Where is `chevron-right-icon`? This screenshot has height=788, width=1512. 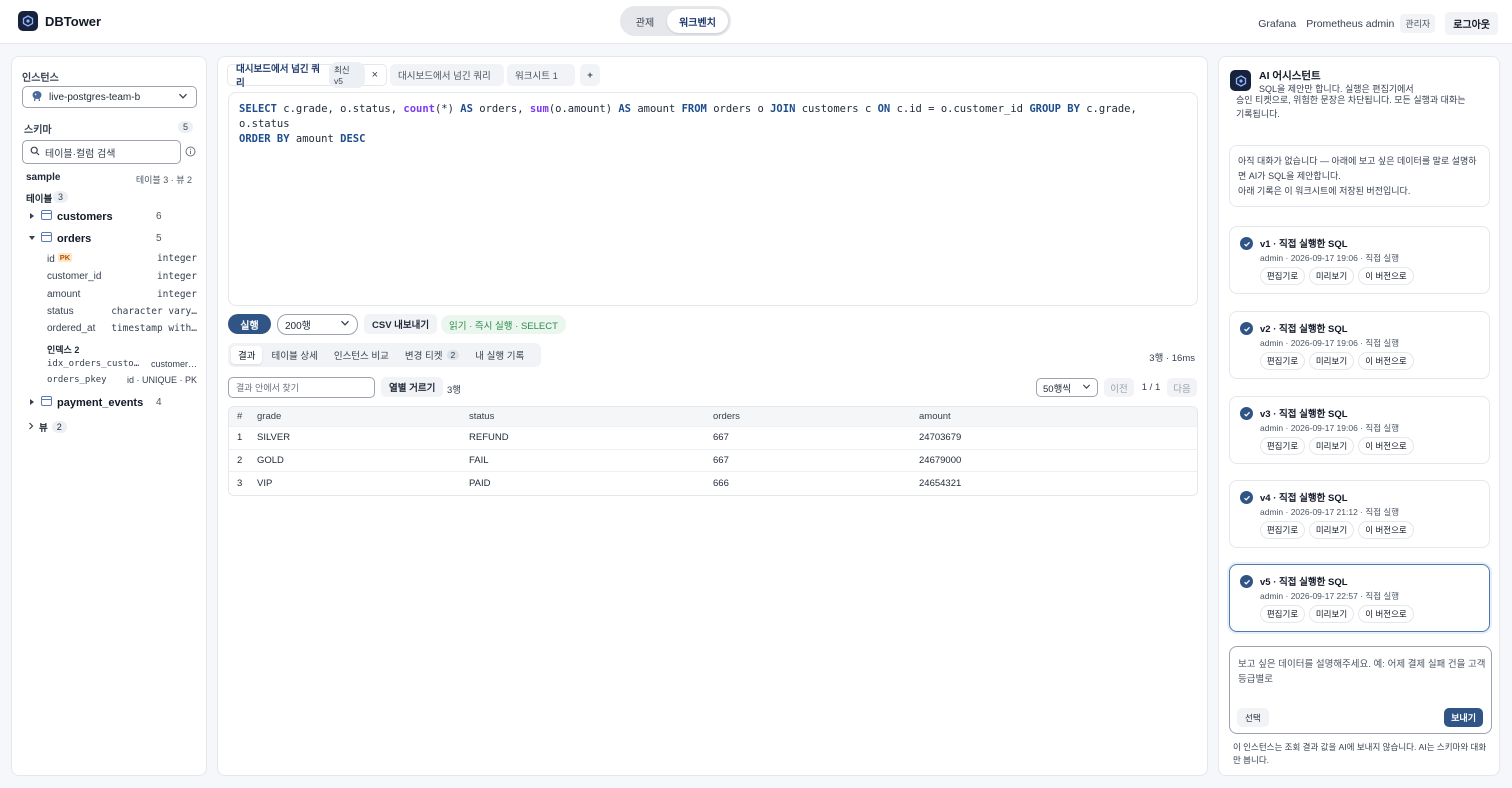
chevron-right-icon is located at coordinates (31, 427).